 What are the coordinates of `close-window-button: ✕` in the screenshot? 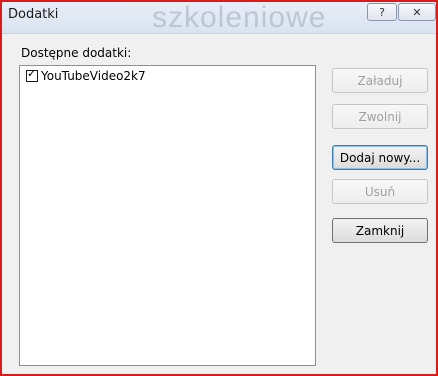 It's located at (417, 12).